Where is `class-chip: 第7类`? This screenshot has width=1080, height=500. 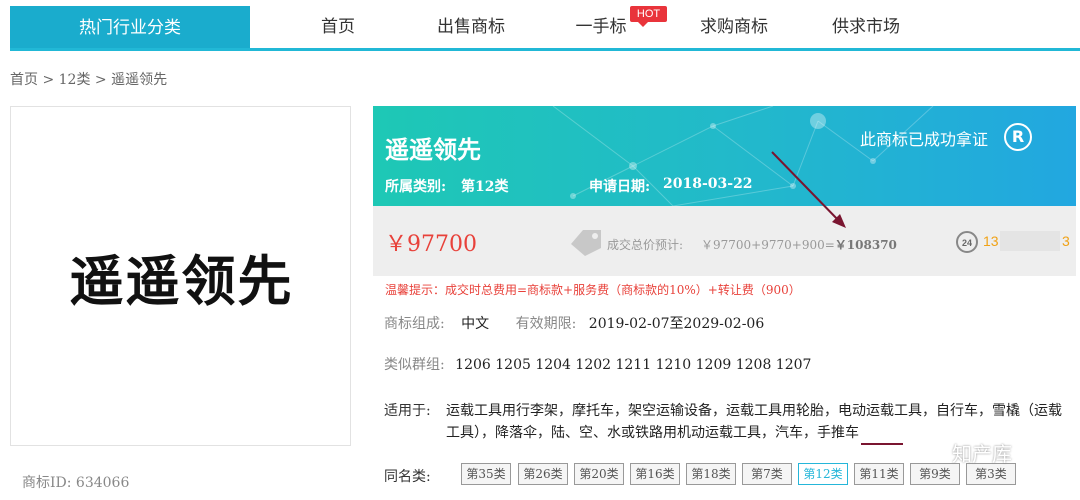
class-chip: 第7类 is located at coordinates (767, 474).